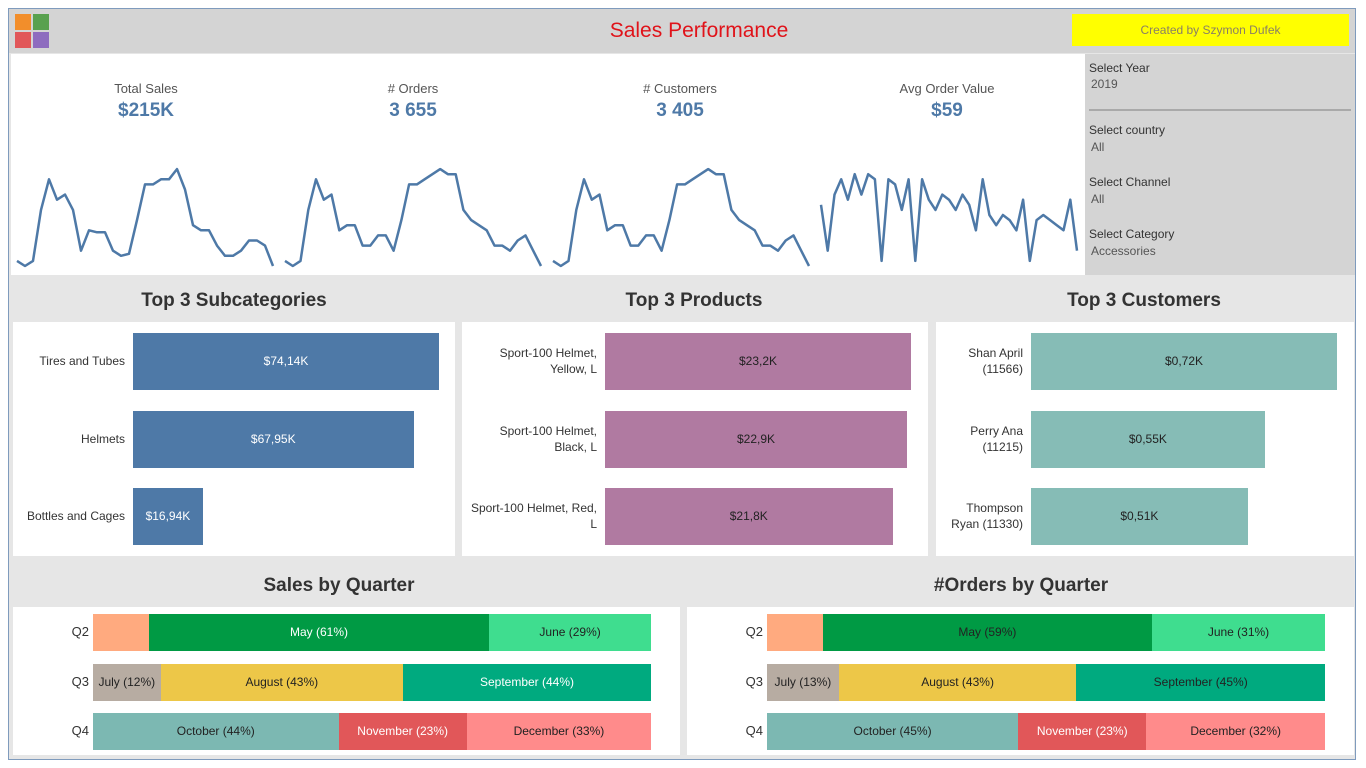  Describe the element at coordinates (795, 632) in the screenshot. I see `orders-quarter-segment-april` at that location.